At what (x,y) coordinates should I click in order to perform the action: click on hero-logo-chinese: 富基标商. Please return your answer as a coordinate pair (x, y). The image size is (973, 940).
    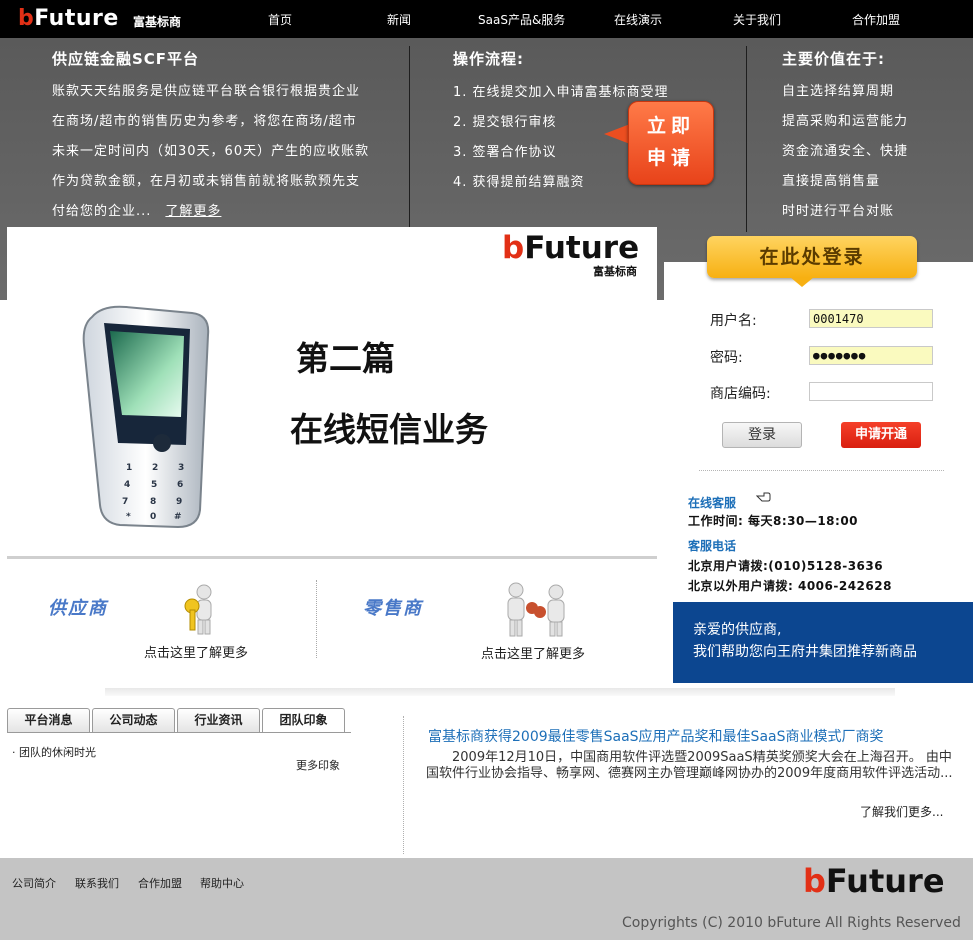
    Looking at the image, I should click on (615, 271).